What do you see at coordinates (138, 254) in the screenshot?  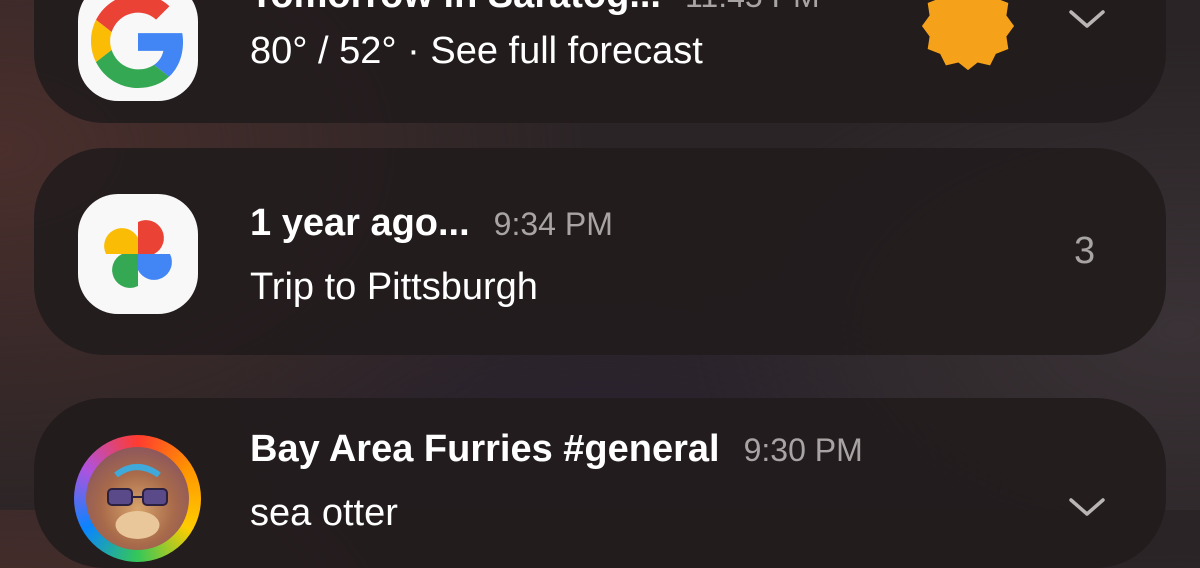 I see `google-photos-pinwheel-icon` at bounding box center [138, 254].